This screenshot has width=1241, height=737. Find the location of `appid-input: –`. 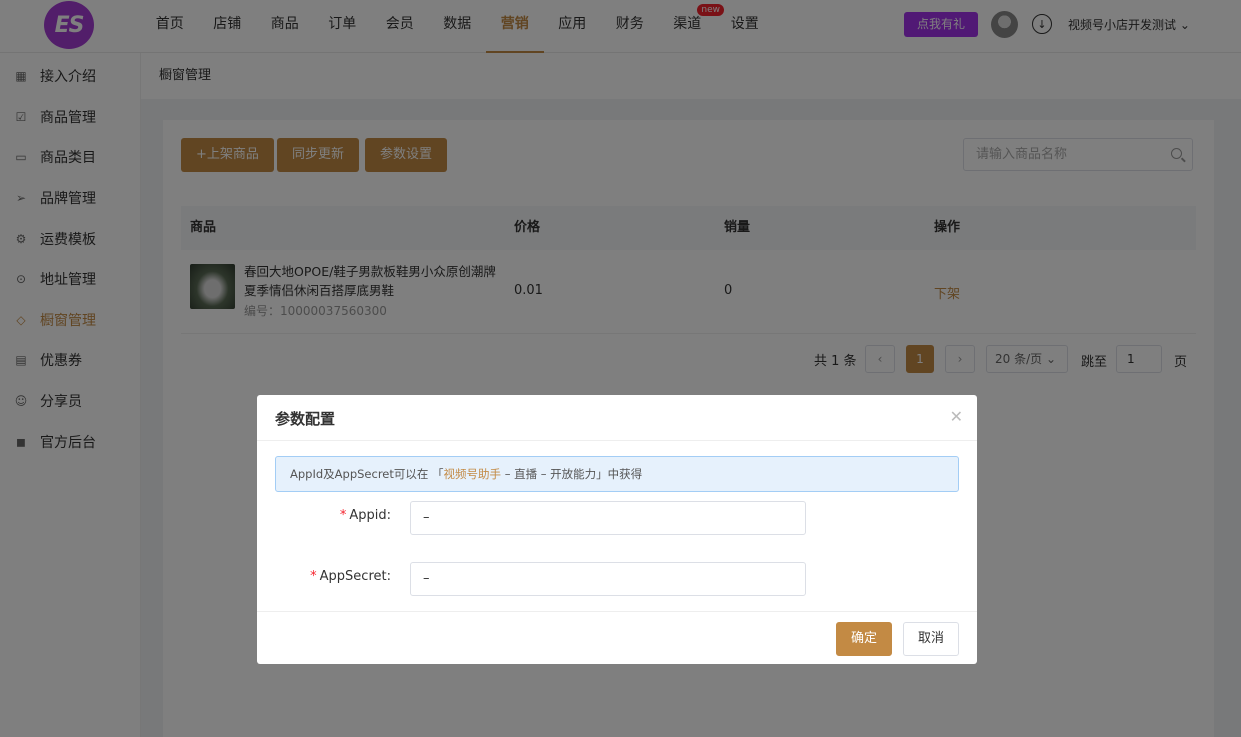

appid-input: – is located at coordinates (608, 518).